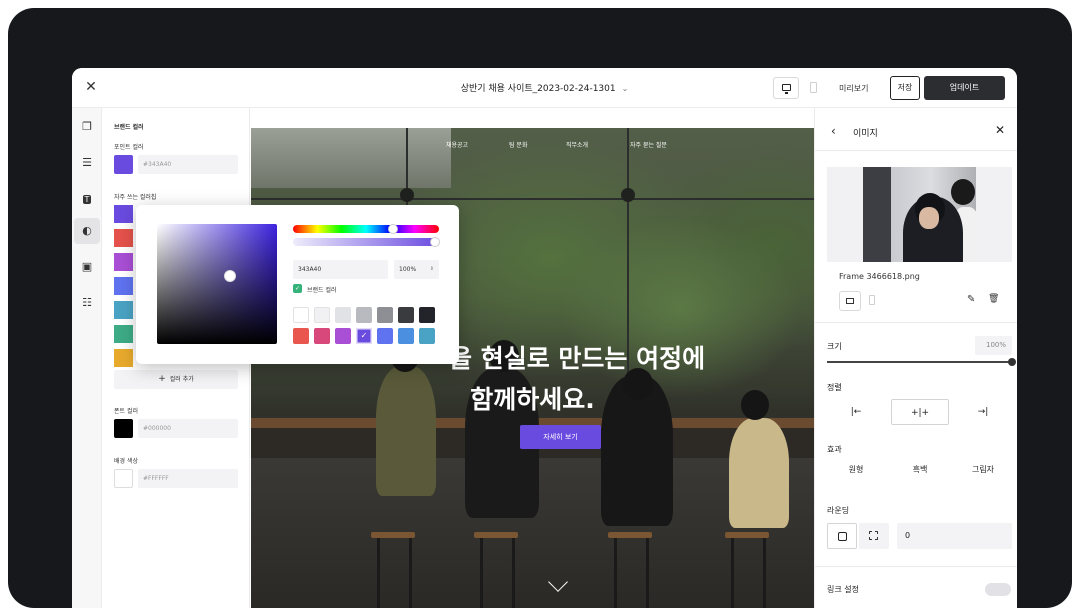  Describe the element at coordinates (856, 469) in the screenshot. I see `effect-circle-button: 원형` at that location.